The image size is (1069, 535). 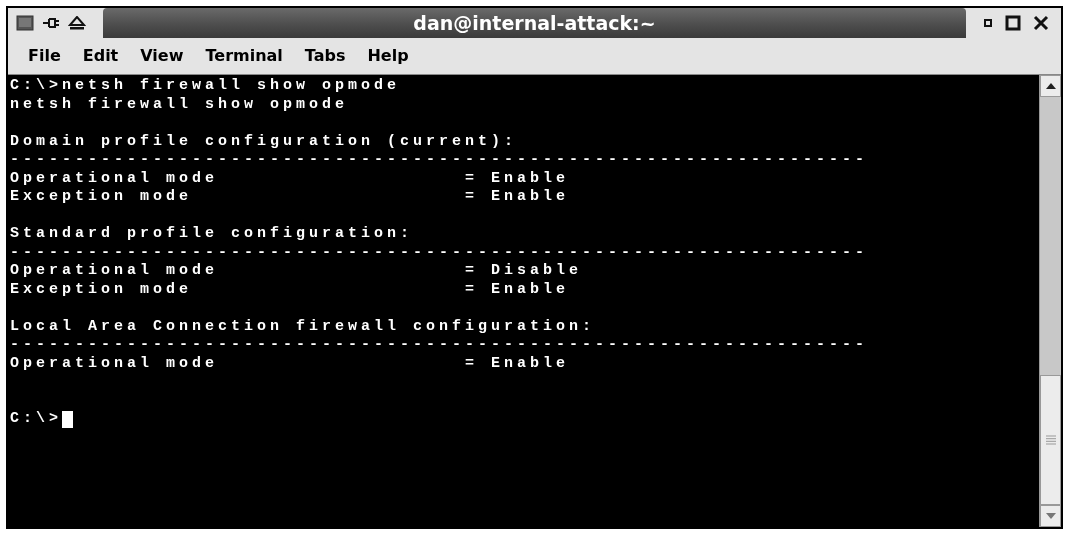 I want to click on terminal-line: Operational mode = Disable, so click(x=296, y=271).